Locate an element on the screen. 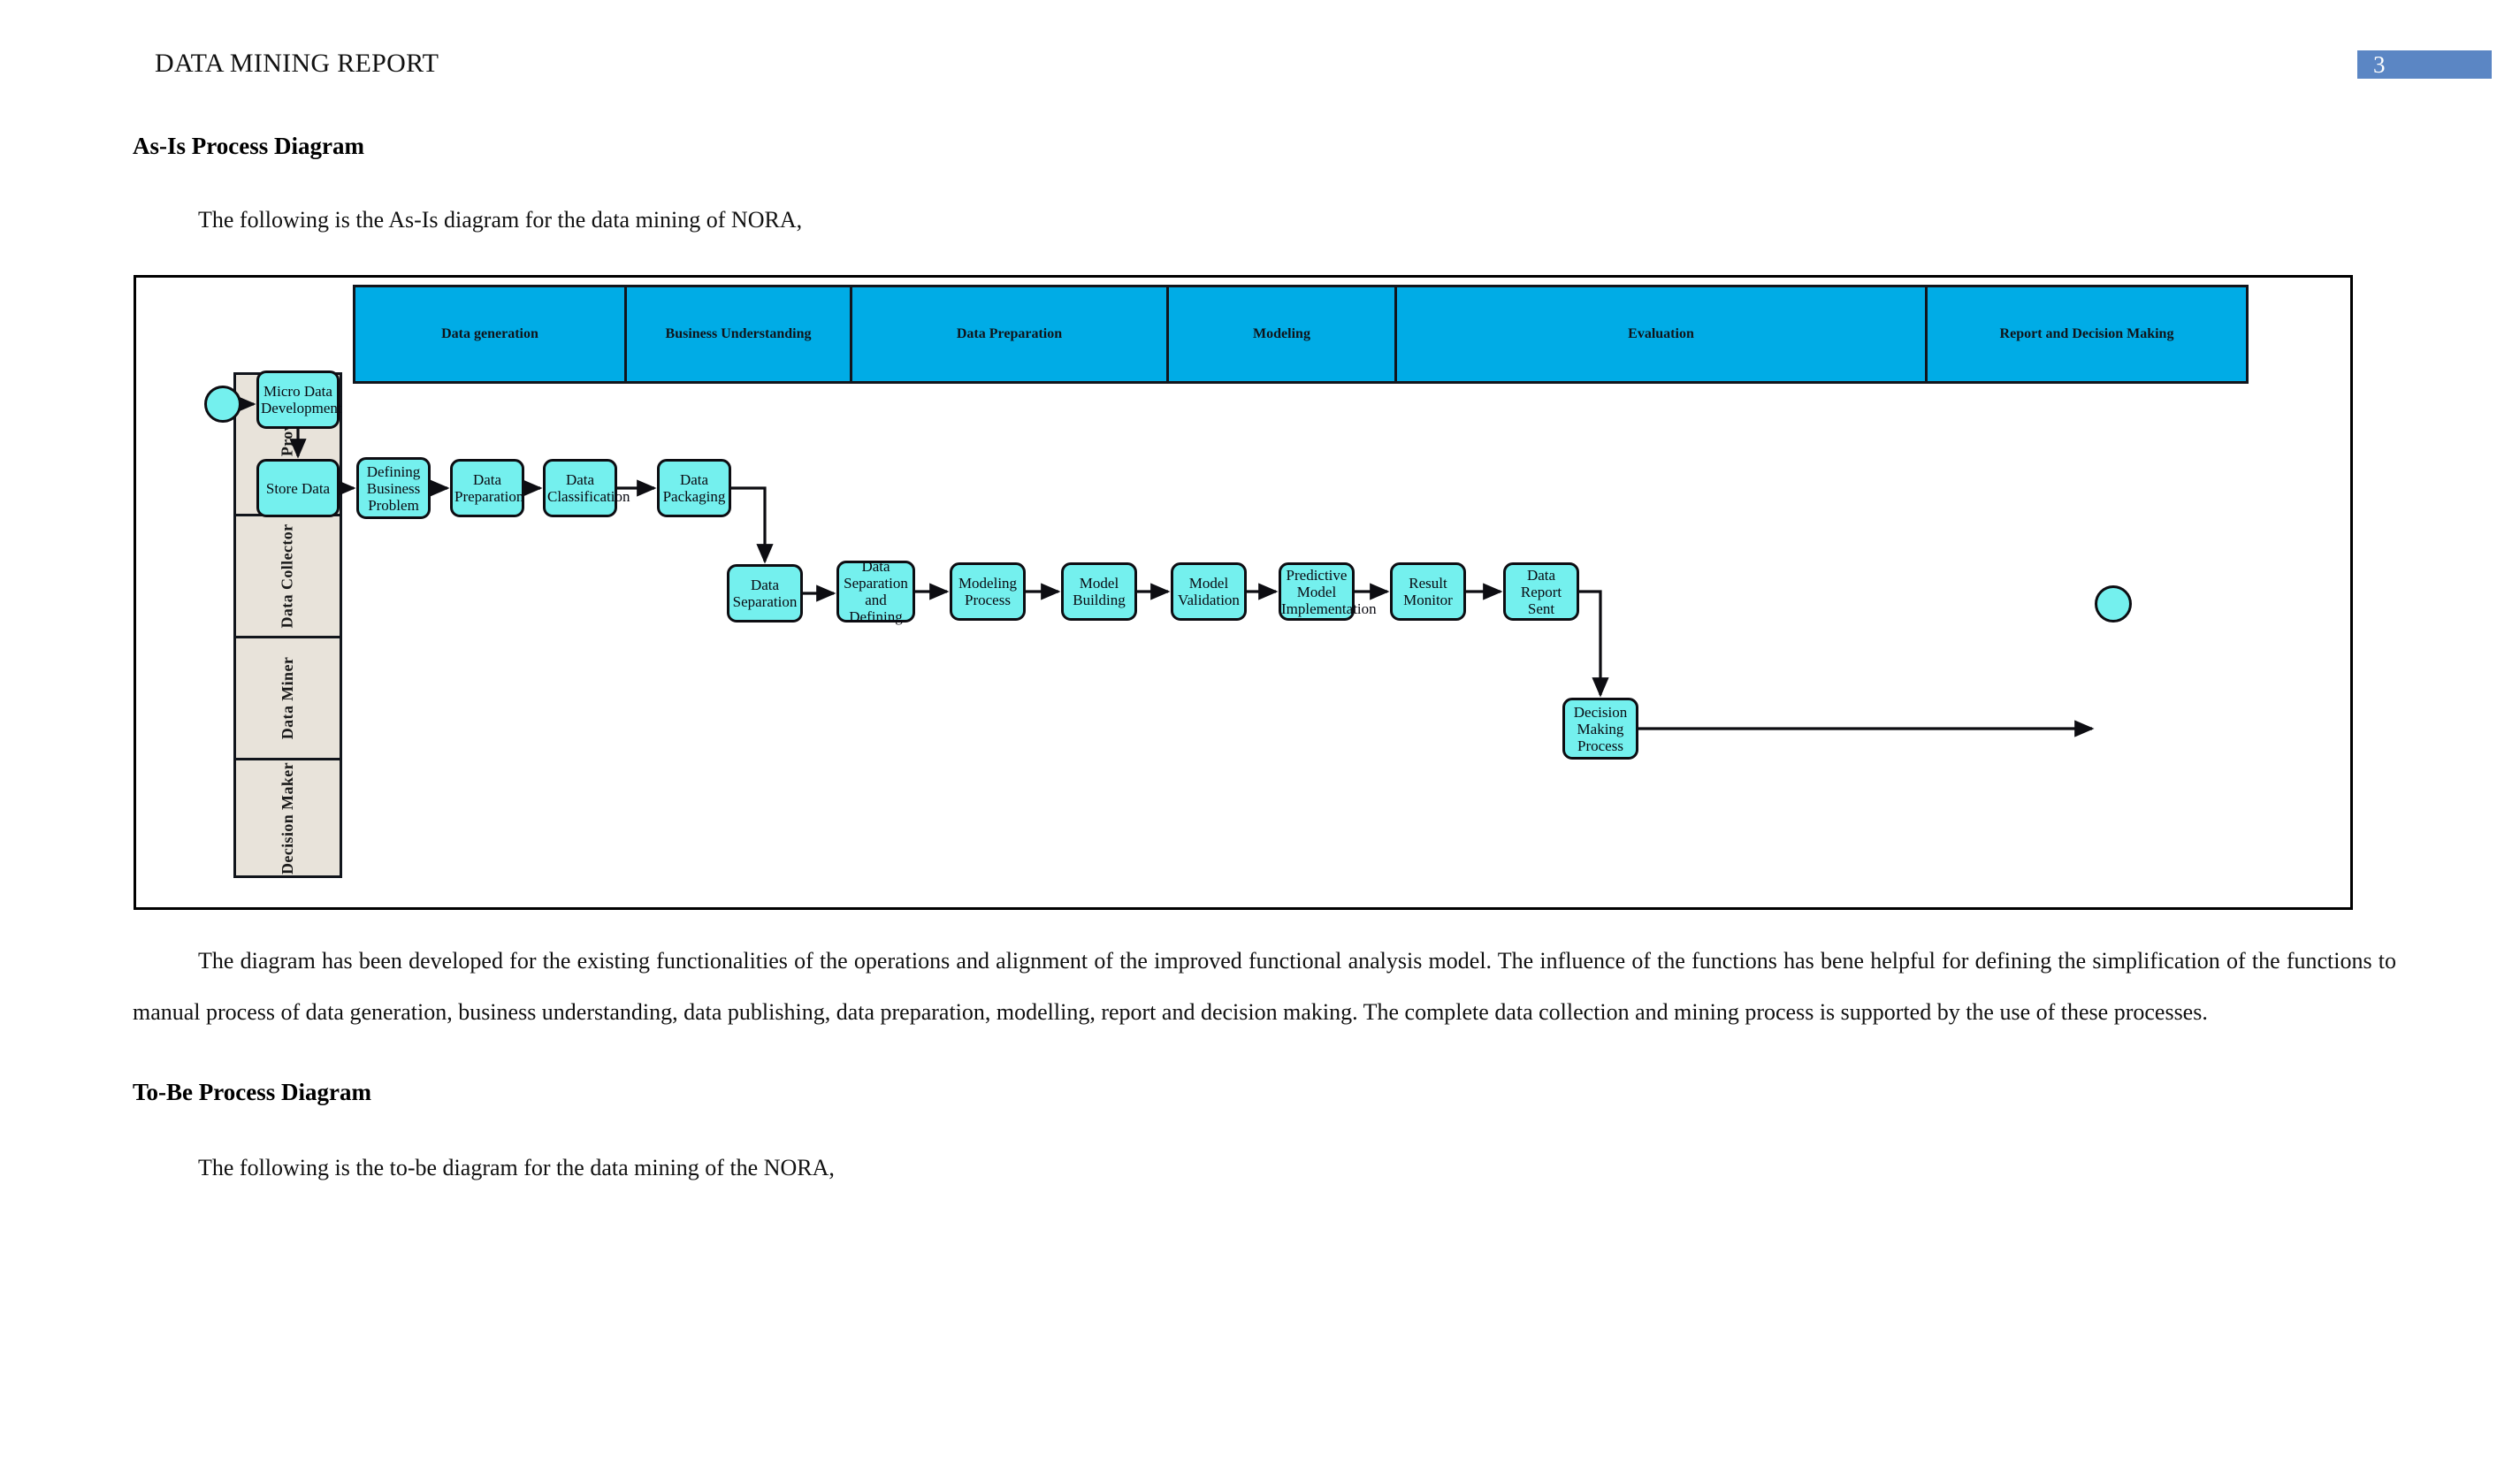  process-node-data-packaging: Data Packaging is located at coordinates (694, 488).